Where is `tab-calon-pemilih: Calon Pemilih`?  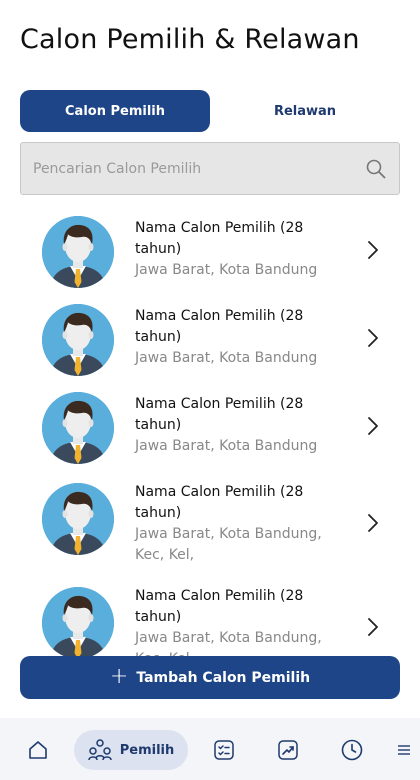 tab-calon-pemilih: Calon Pemilih is located at coordinates (115, 111).